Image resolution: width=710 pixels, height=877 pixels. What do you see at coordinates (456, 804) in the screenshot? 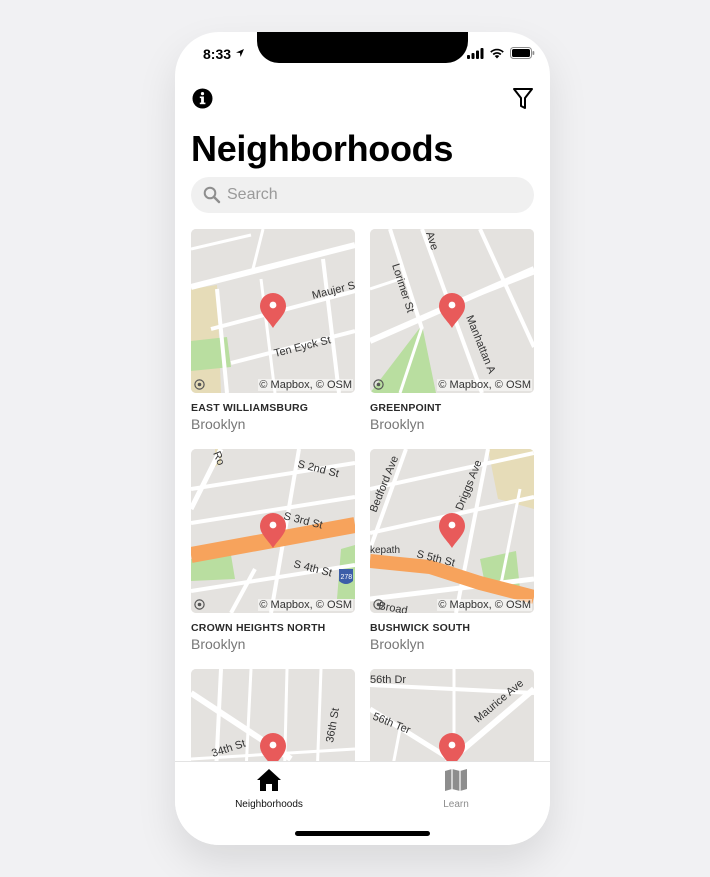
I see `tab-label: Learn` at bounding box center [456, 804].